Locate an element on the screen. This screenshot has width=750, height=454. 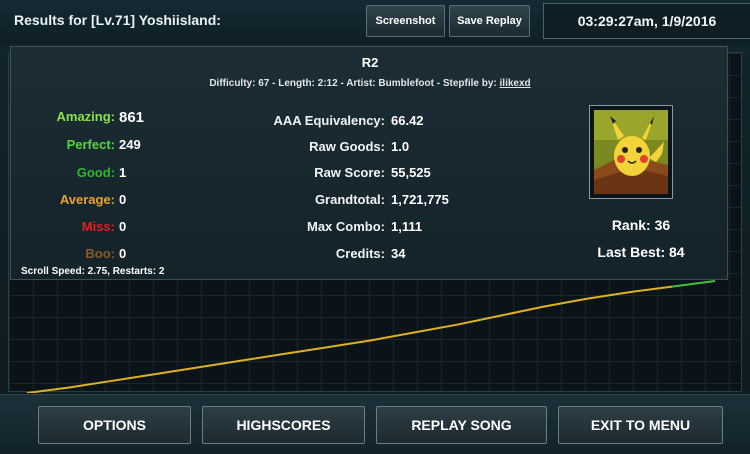
options-button: OPTIONS is located at coordinates (114, 425).